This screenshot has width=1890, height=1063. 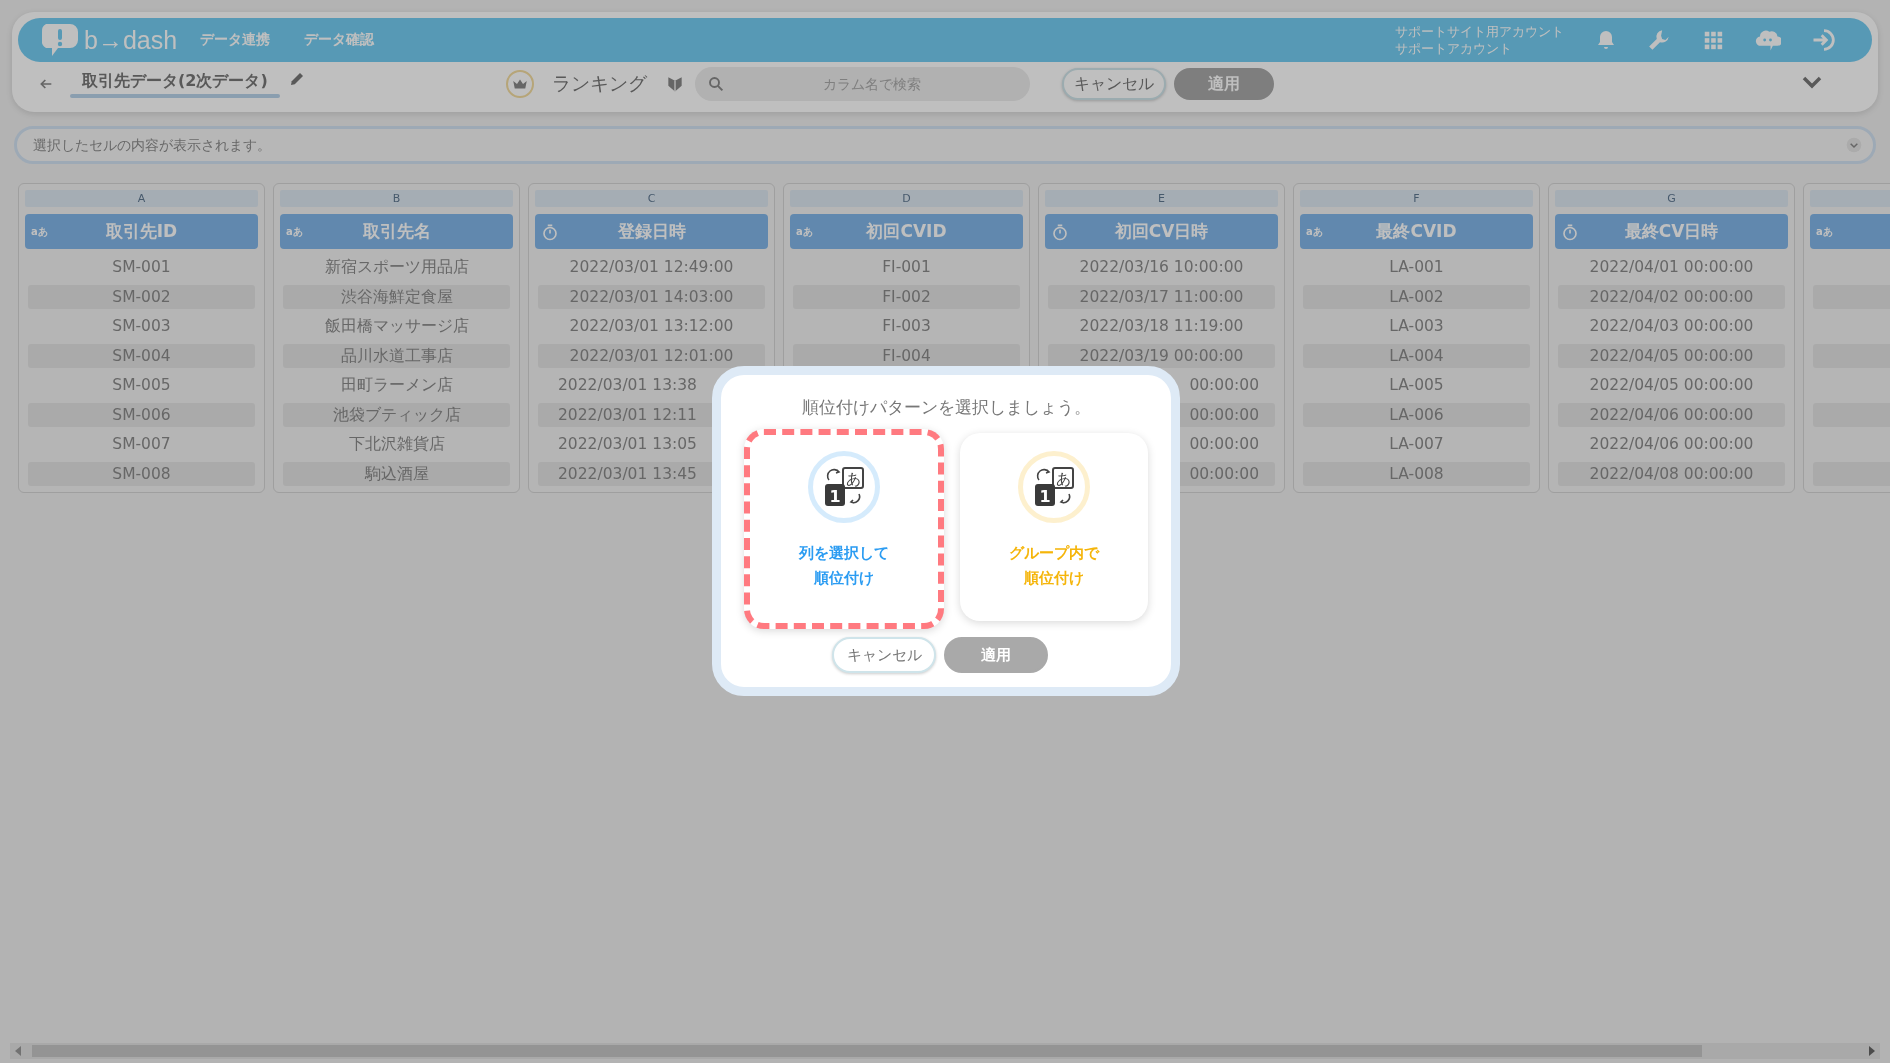 What do you see at coordinates (651, 355) in the screenshot?
I see `table-cell: 2022/03/01 12:01:00` at bounding box center [651, 355].